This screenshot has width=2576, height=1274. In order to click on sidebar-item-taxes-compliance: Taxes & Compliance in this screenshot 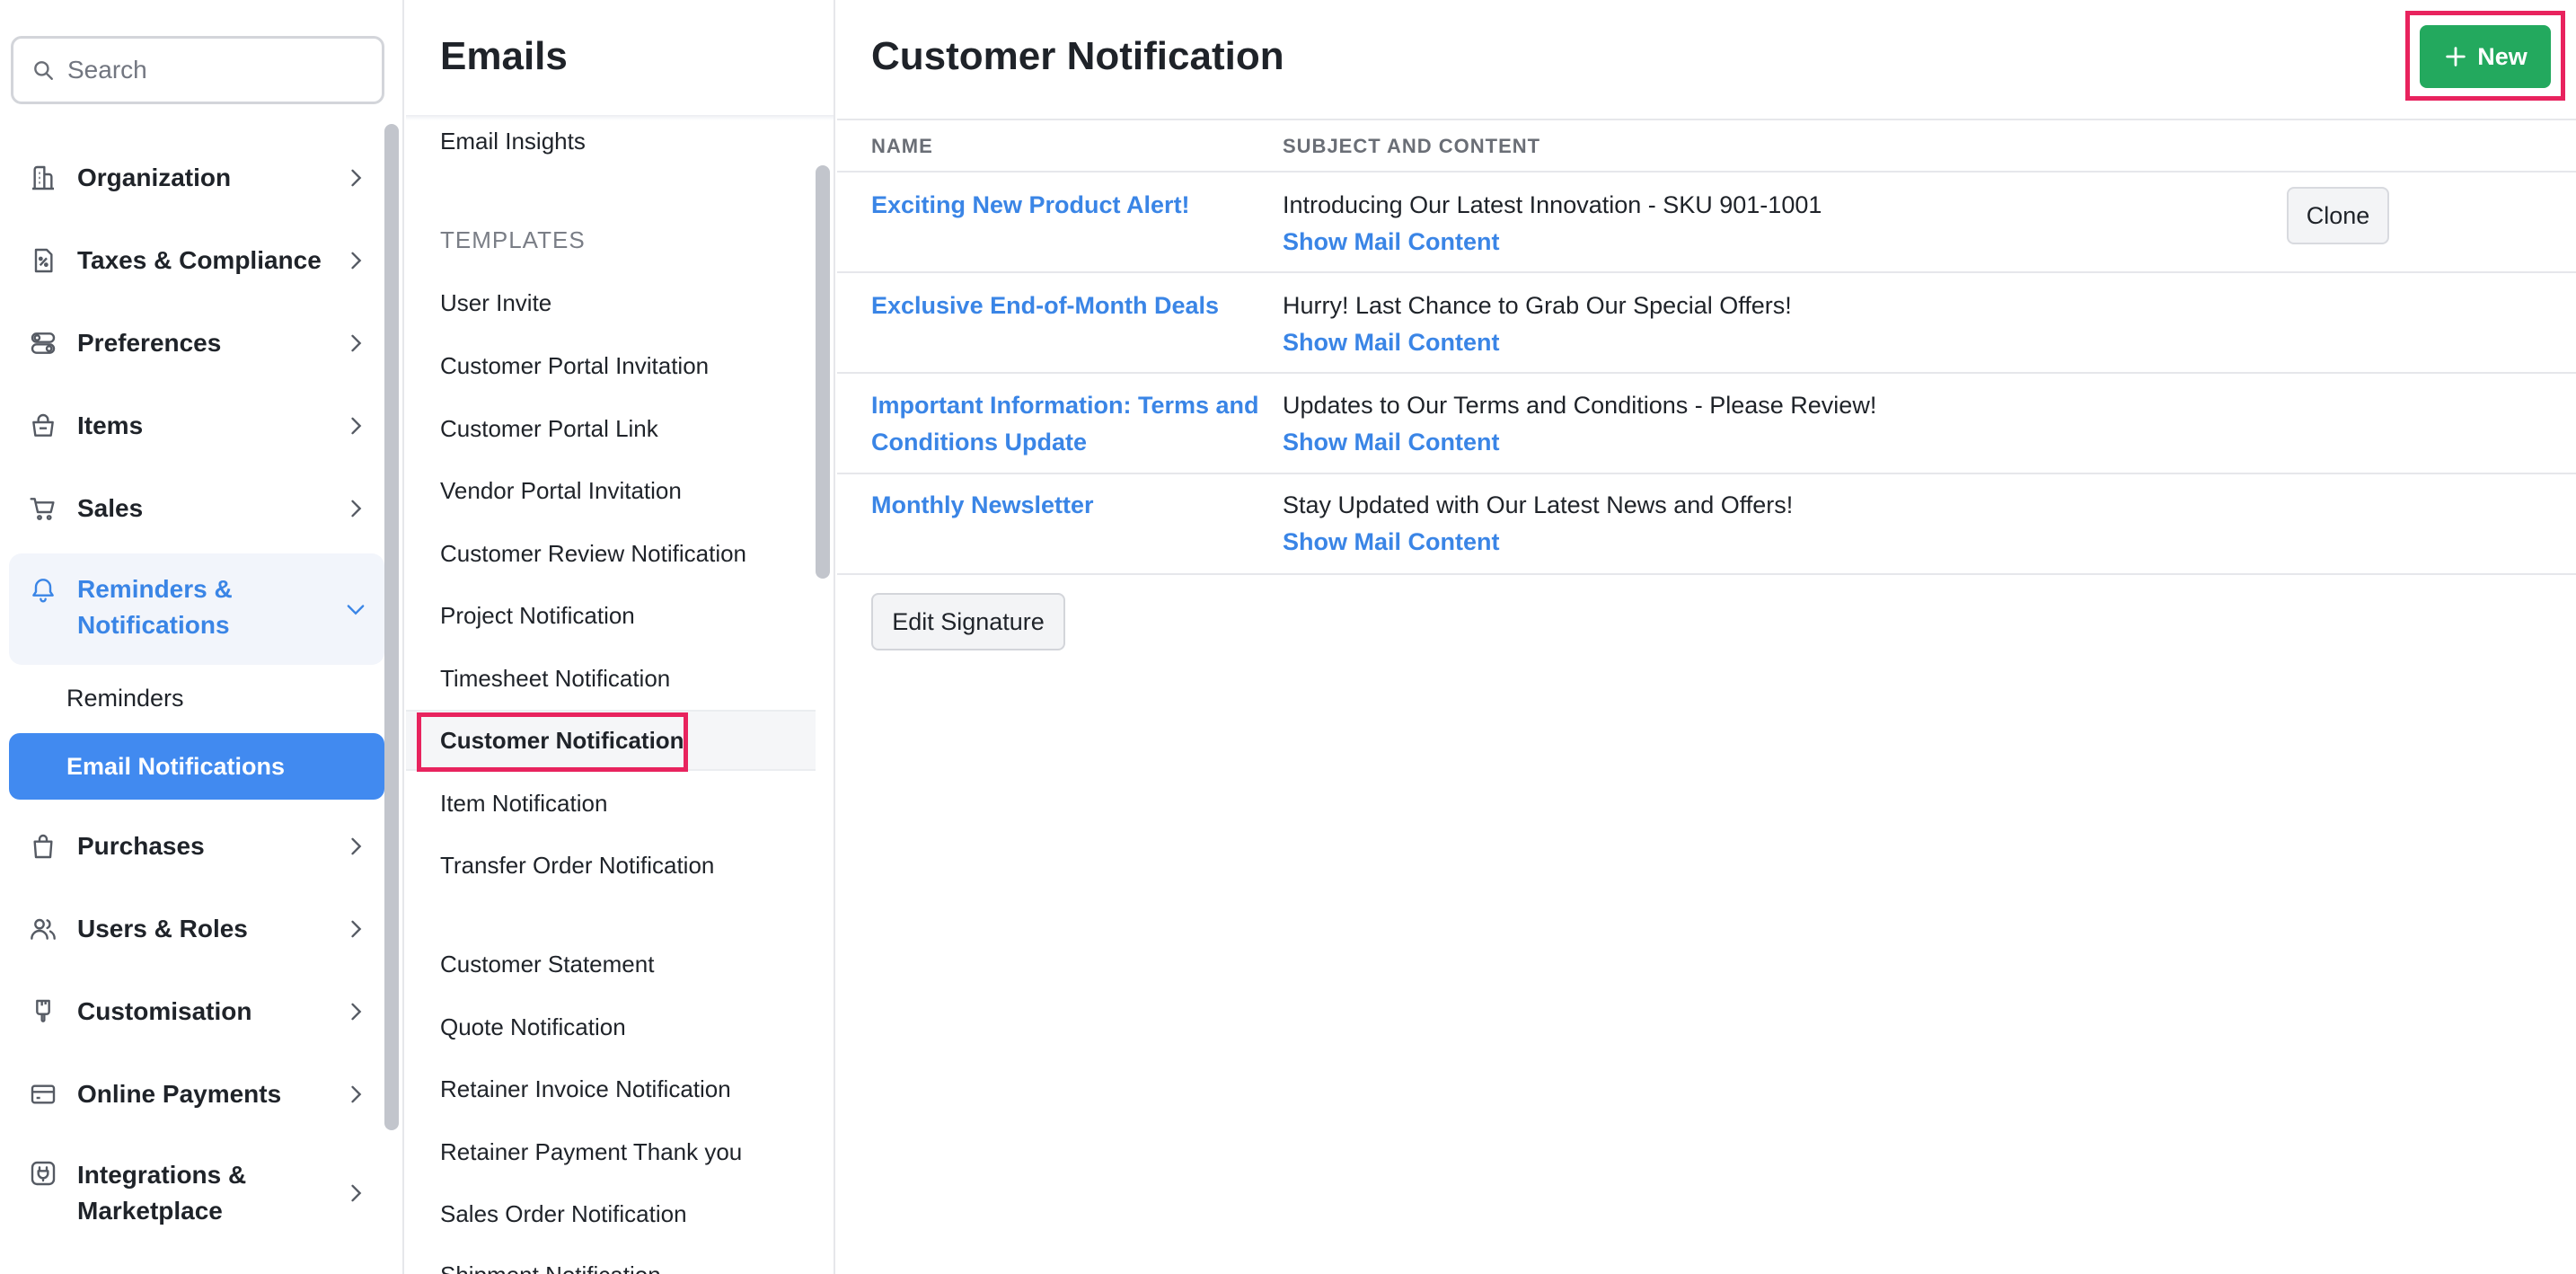, I will do `click(196, 261)`.